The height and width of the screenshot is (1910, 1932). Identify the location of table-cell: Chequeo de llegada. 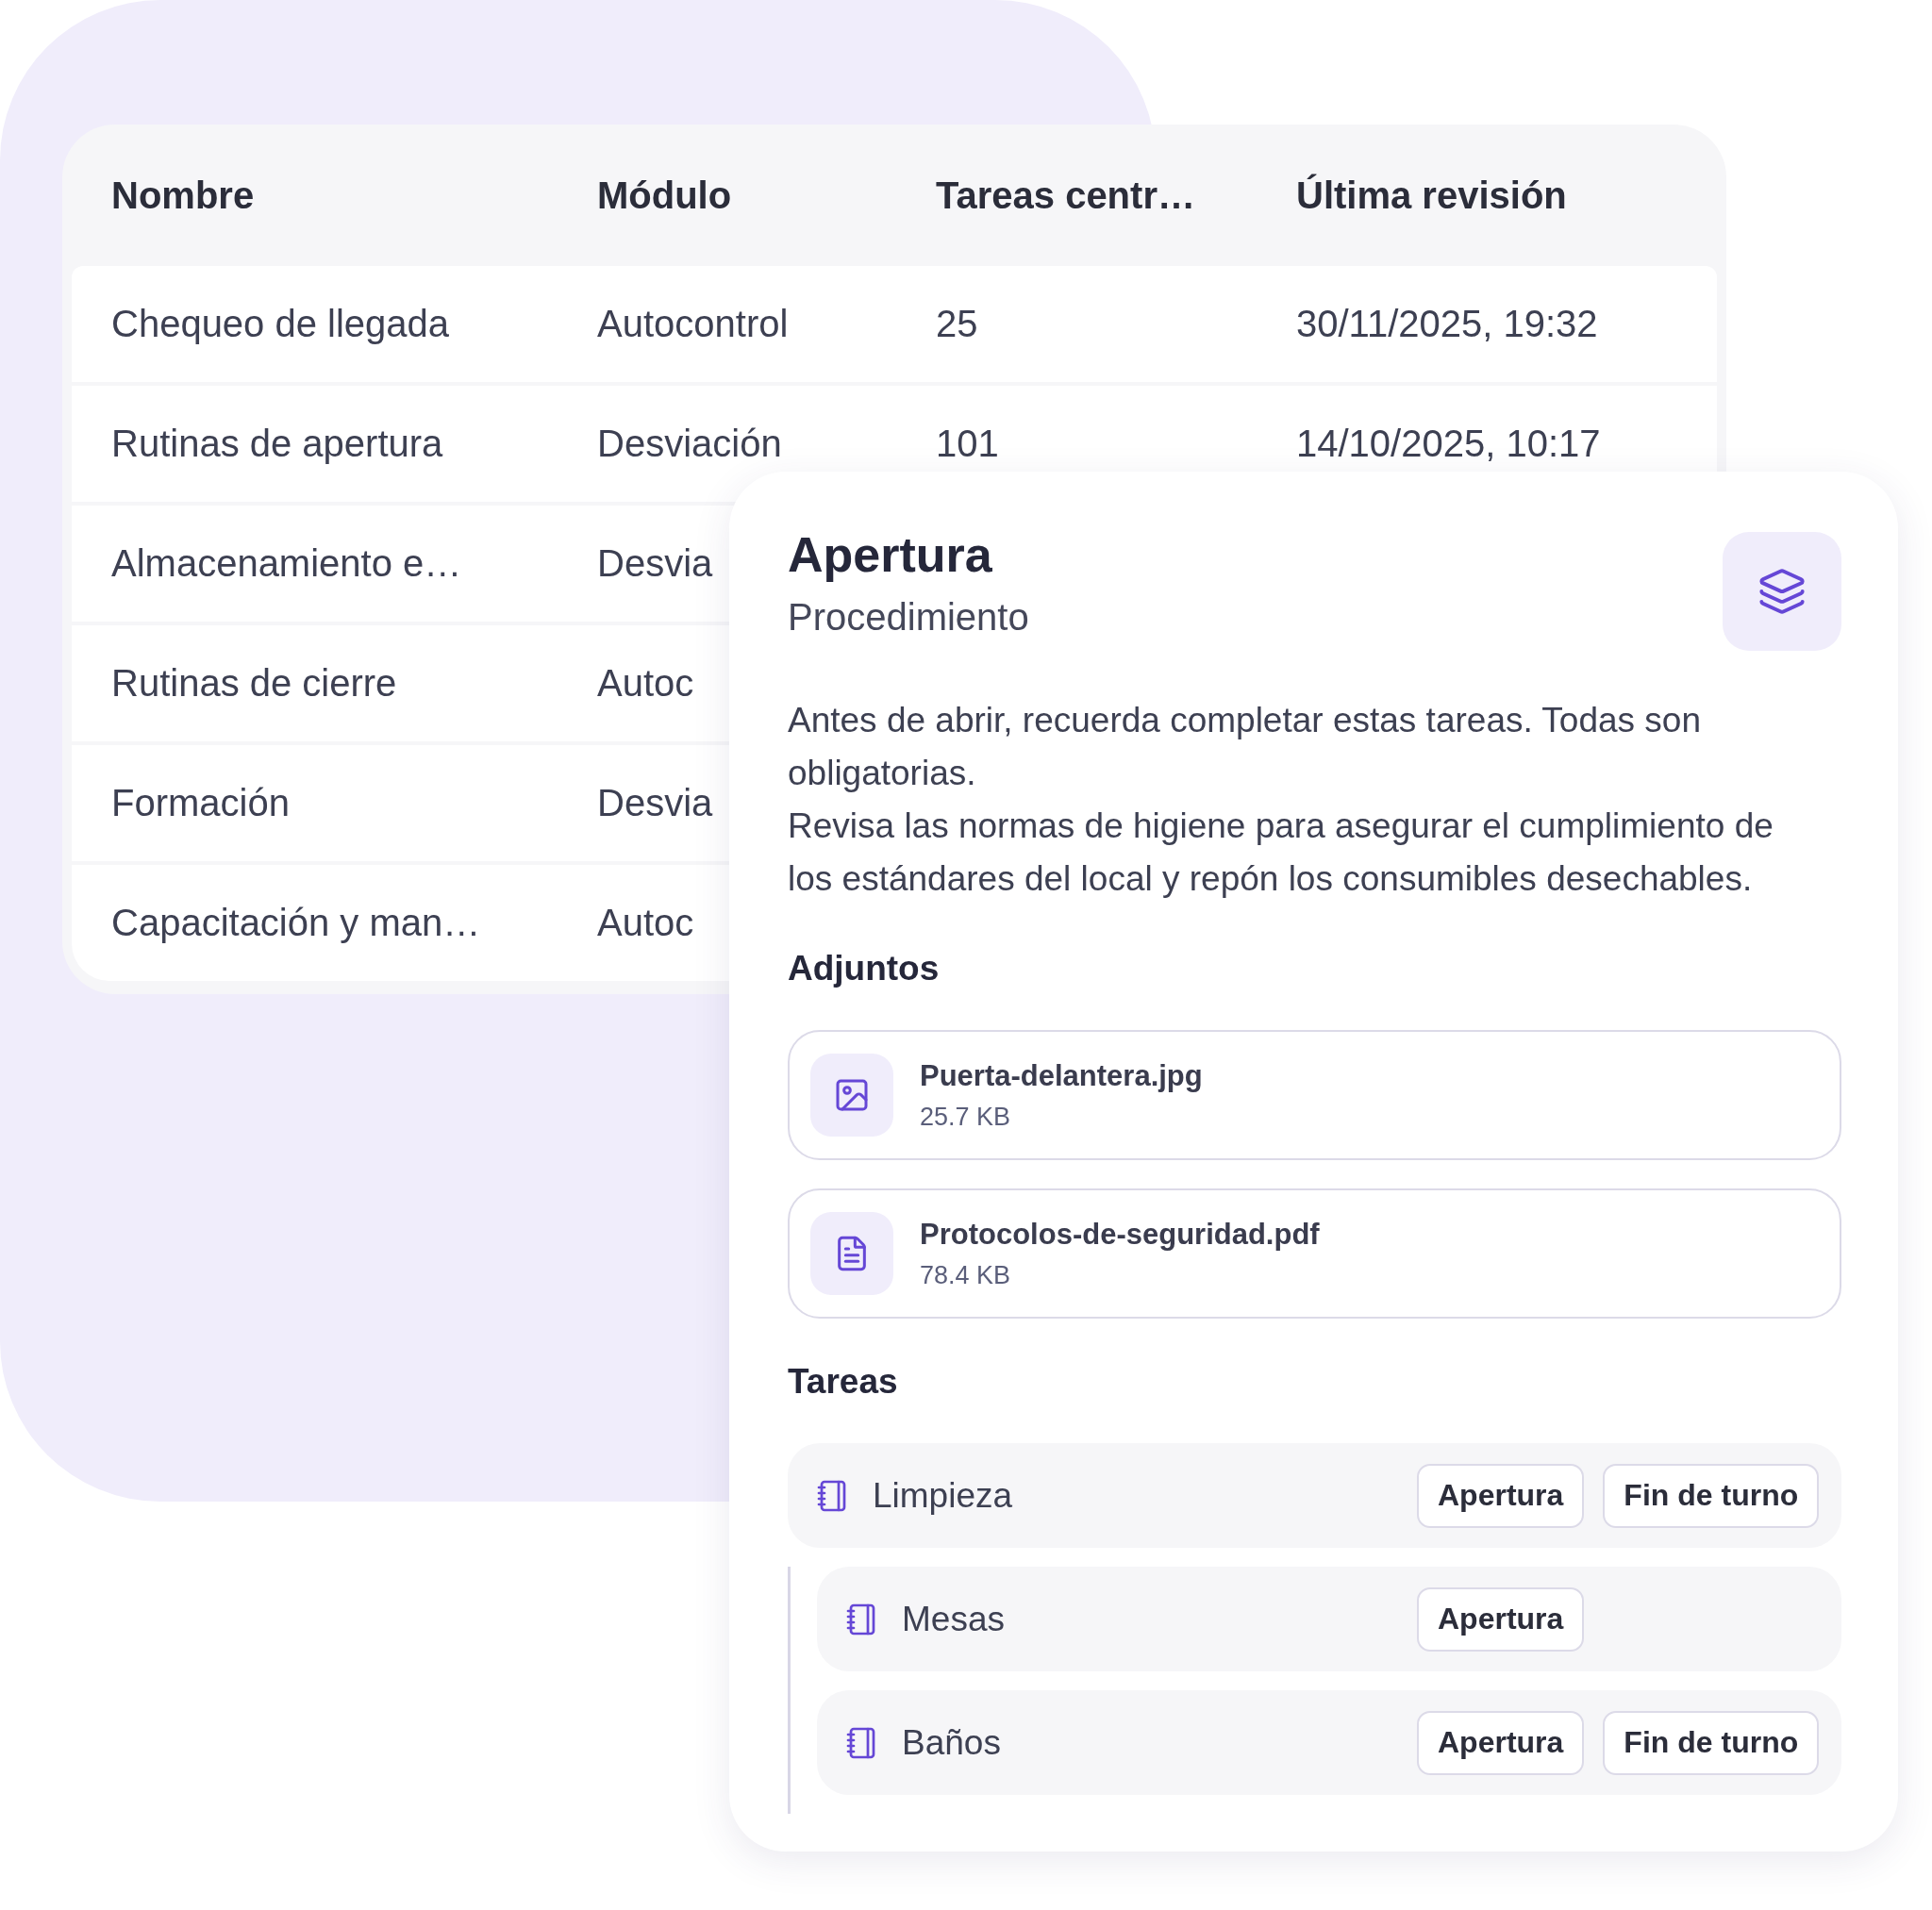
(280, 324).